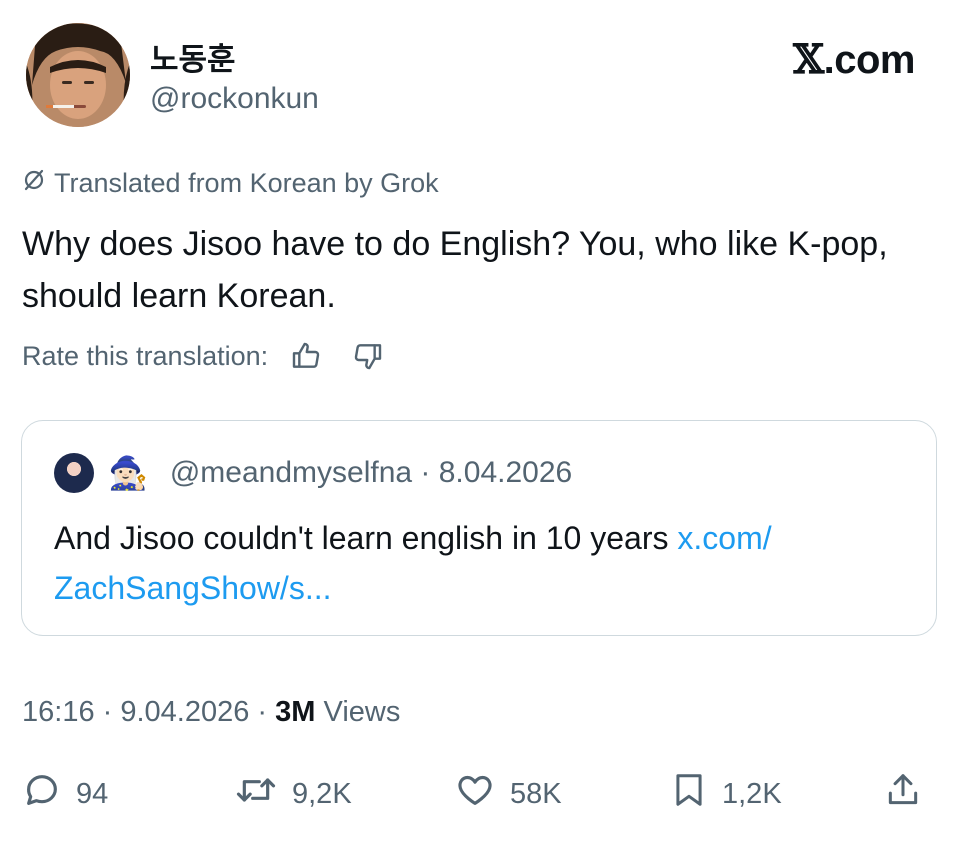 Image resolution: width=959 pixels, height=846 pixels. What do you see at coordinates (869, 60) in the screenshot?
I see `brand-domain: .com` at bounding box center [869, 60].